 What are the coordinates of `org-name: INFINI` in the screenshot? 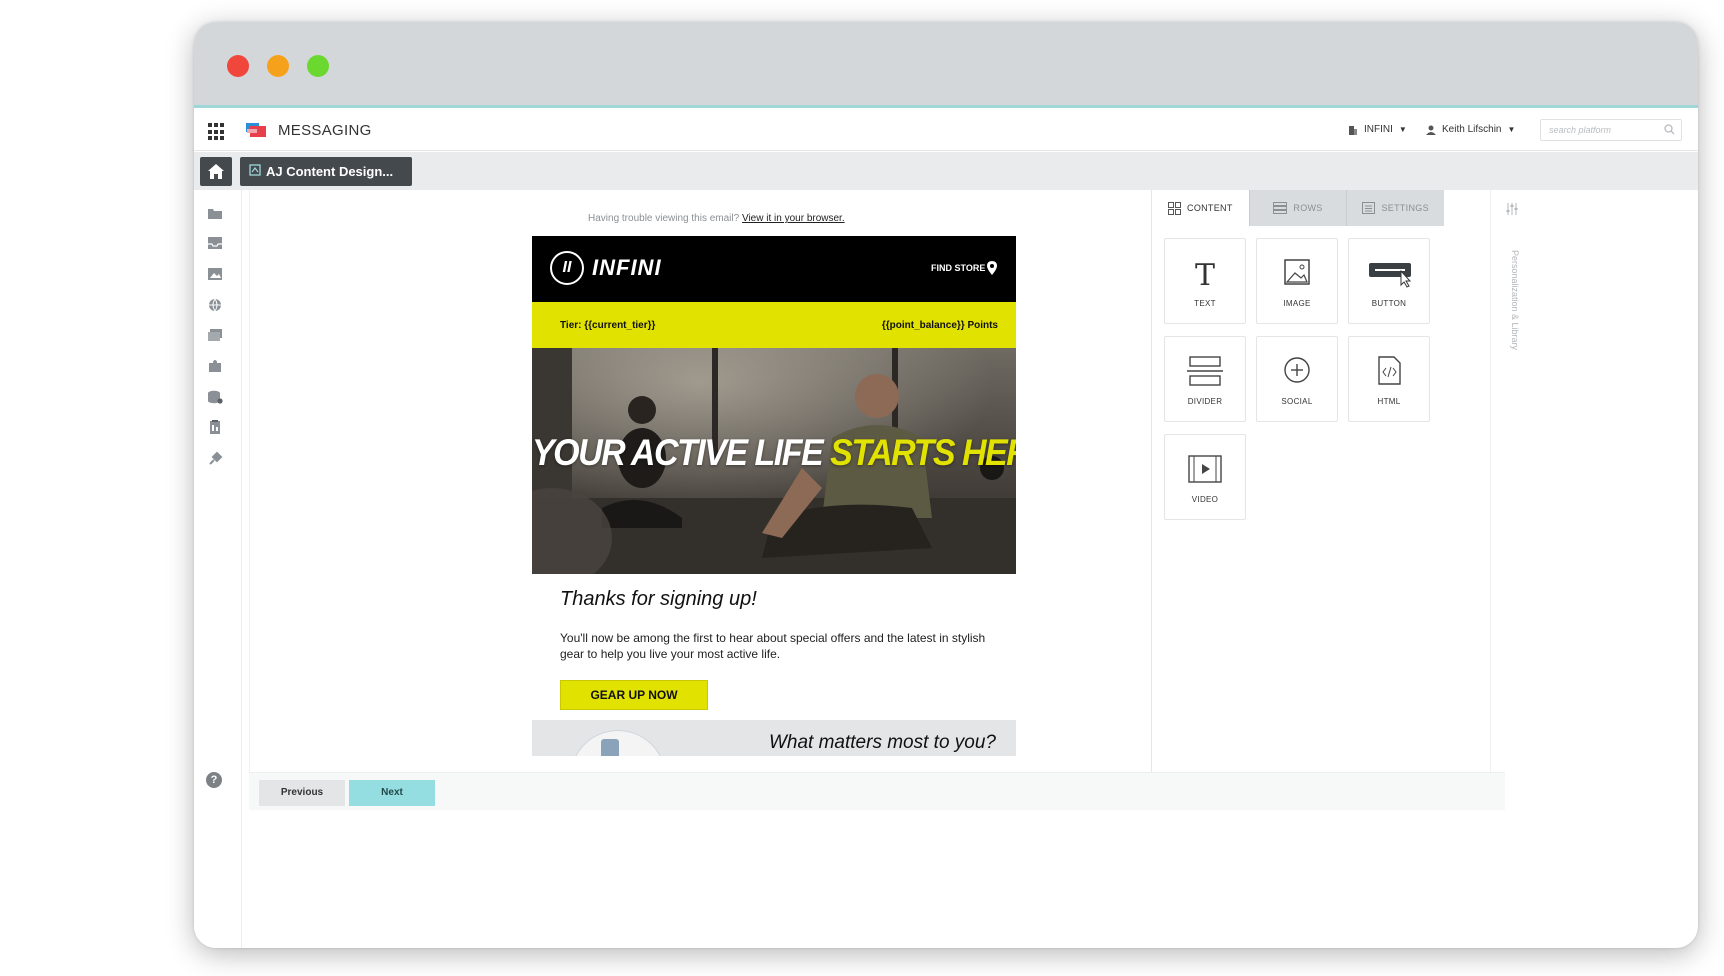 It's located at (1378, 129).